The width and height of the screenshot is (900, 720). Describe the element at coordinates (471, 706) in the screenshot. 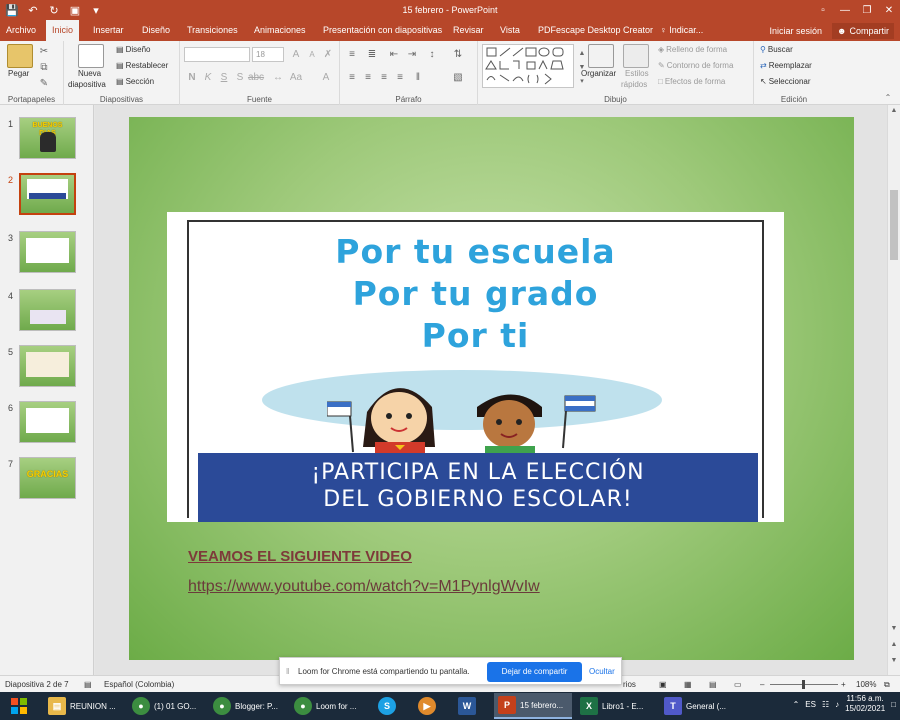

I see `taskbar-item: W` at that location.